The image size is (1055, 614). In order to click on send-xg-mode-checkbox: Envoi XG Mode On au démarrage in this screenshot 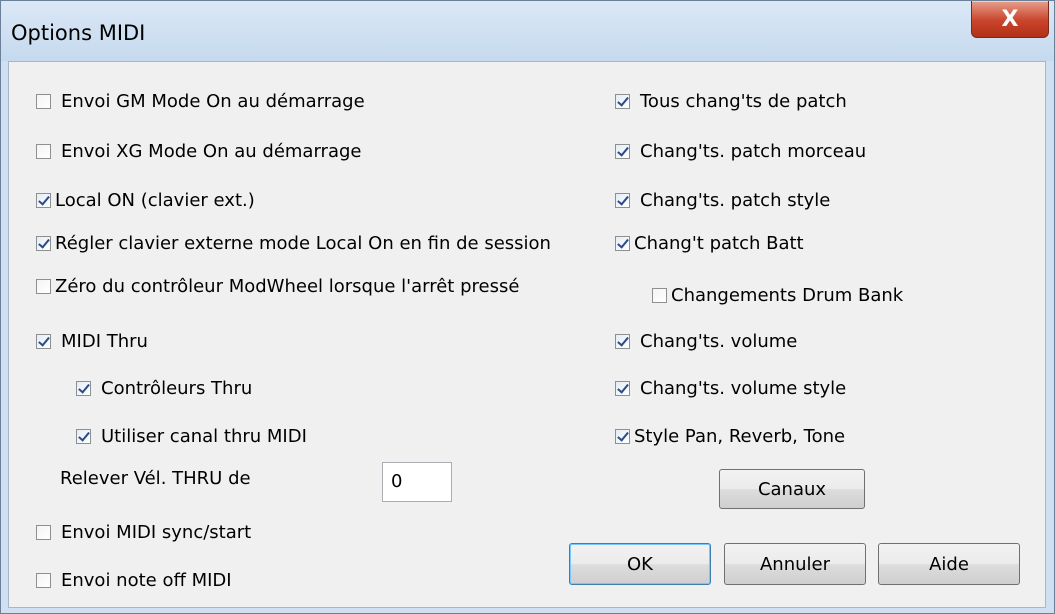, I will do `click(198, 151)`.